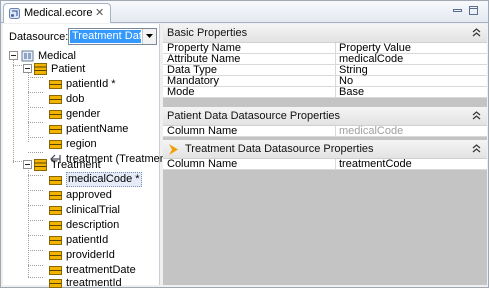 The height and width of the screenshot is (288, 489). What do you see at coordinates (325, 92) in the screenshot?
I see `table-row: Mode Base` at bounding box center [325, 92].